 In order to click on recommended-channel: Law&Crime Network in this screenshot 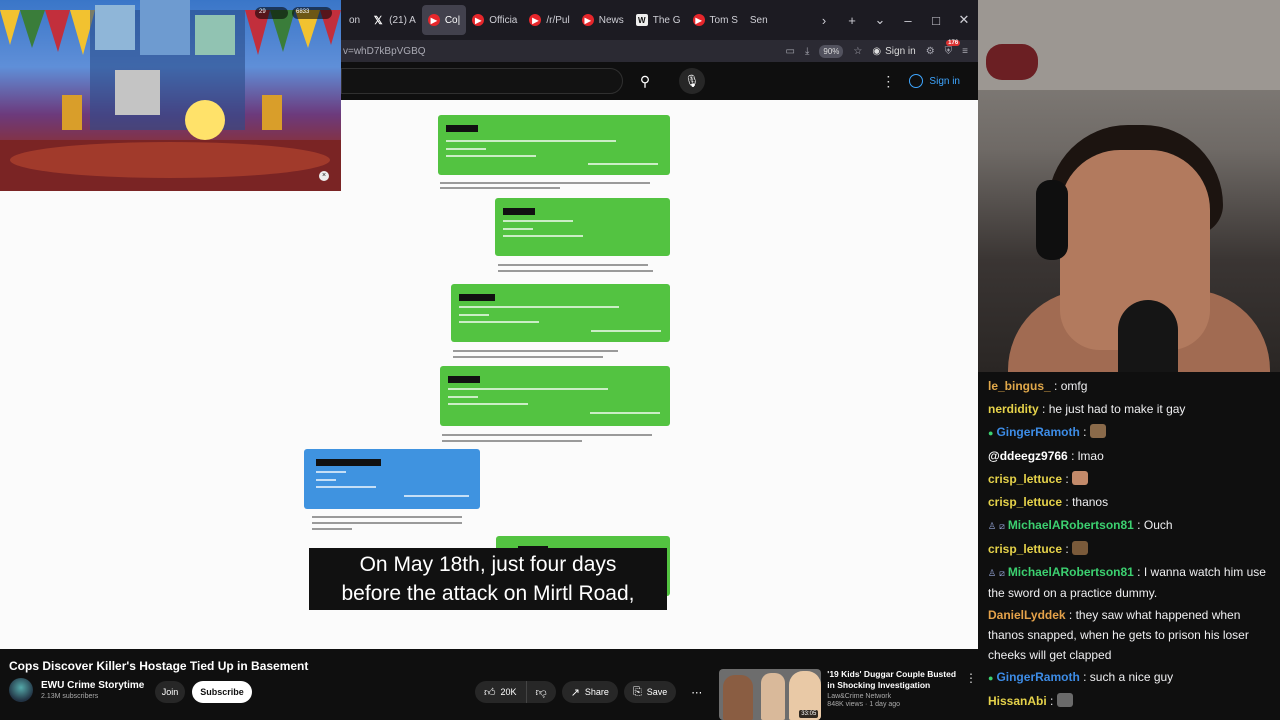, I will do `click(896, 696)`.